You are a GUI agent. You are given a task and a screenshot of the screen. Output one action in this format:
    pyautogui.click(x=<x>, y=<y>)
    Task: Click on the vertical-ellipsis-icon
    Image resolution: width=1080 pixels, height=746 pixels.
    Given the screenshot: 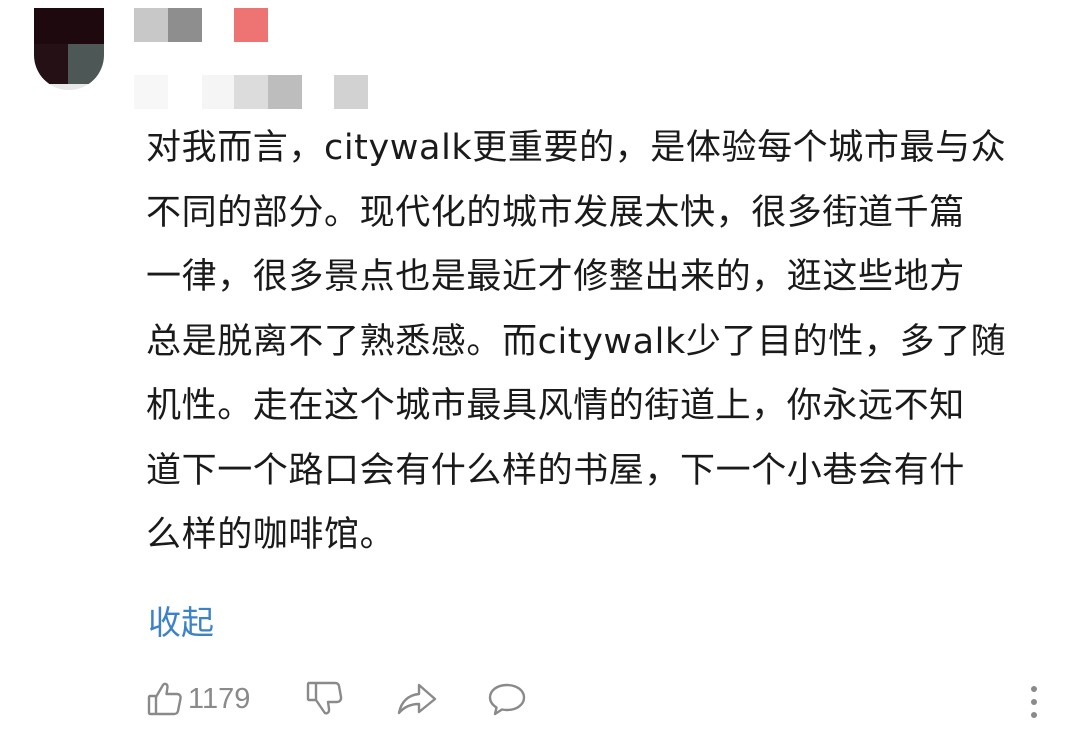 What is the action you would take?
    pyautogui.click(x=1034, y=703)
    